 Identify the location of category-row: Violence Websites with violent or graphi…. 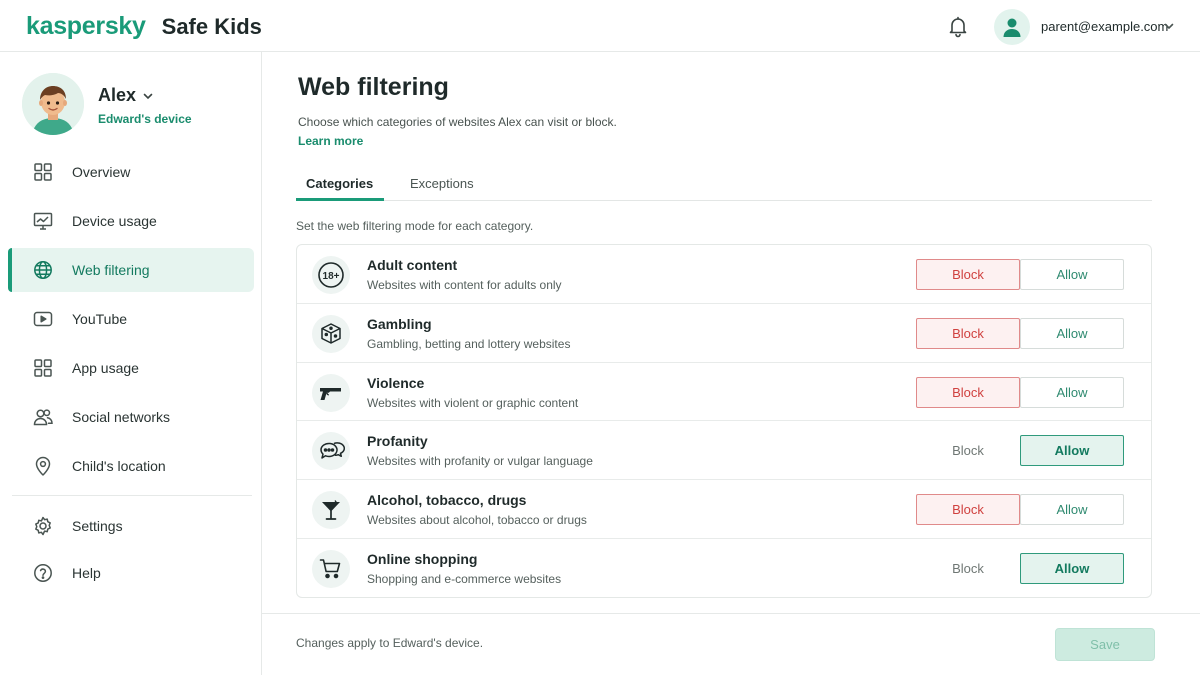
(724, 392).